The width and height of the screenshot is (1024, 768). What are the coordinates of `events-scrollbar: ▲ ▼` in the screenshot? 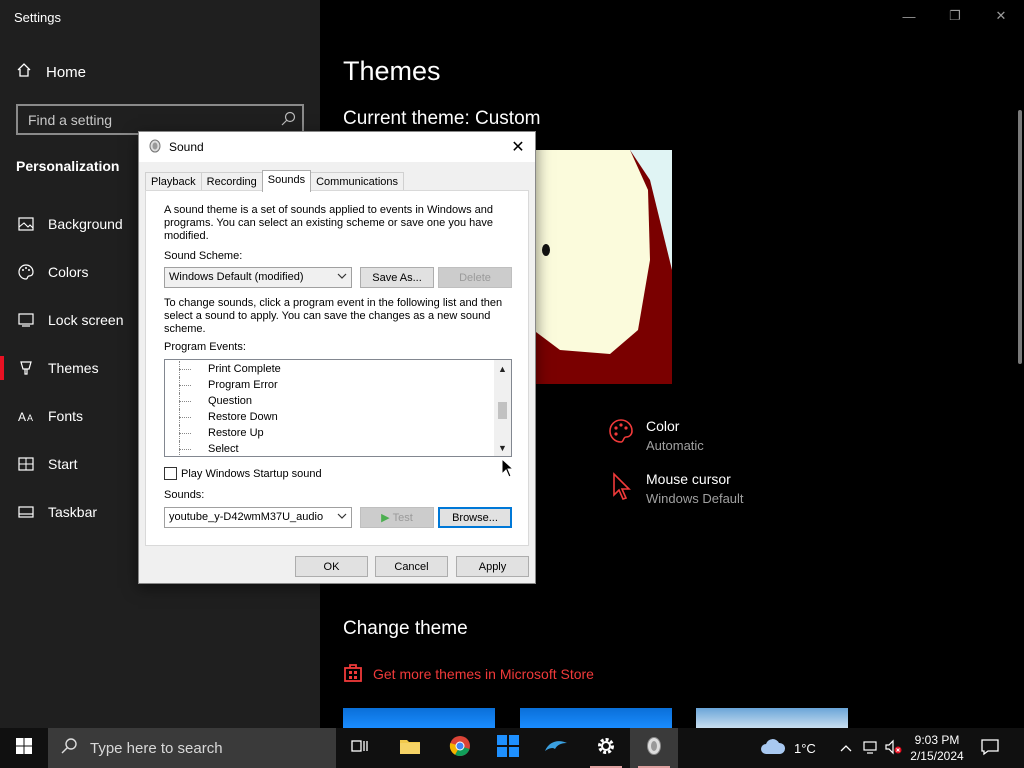 It's located at (502, 408).